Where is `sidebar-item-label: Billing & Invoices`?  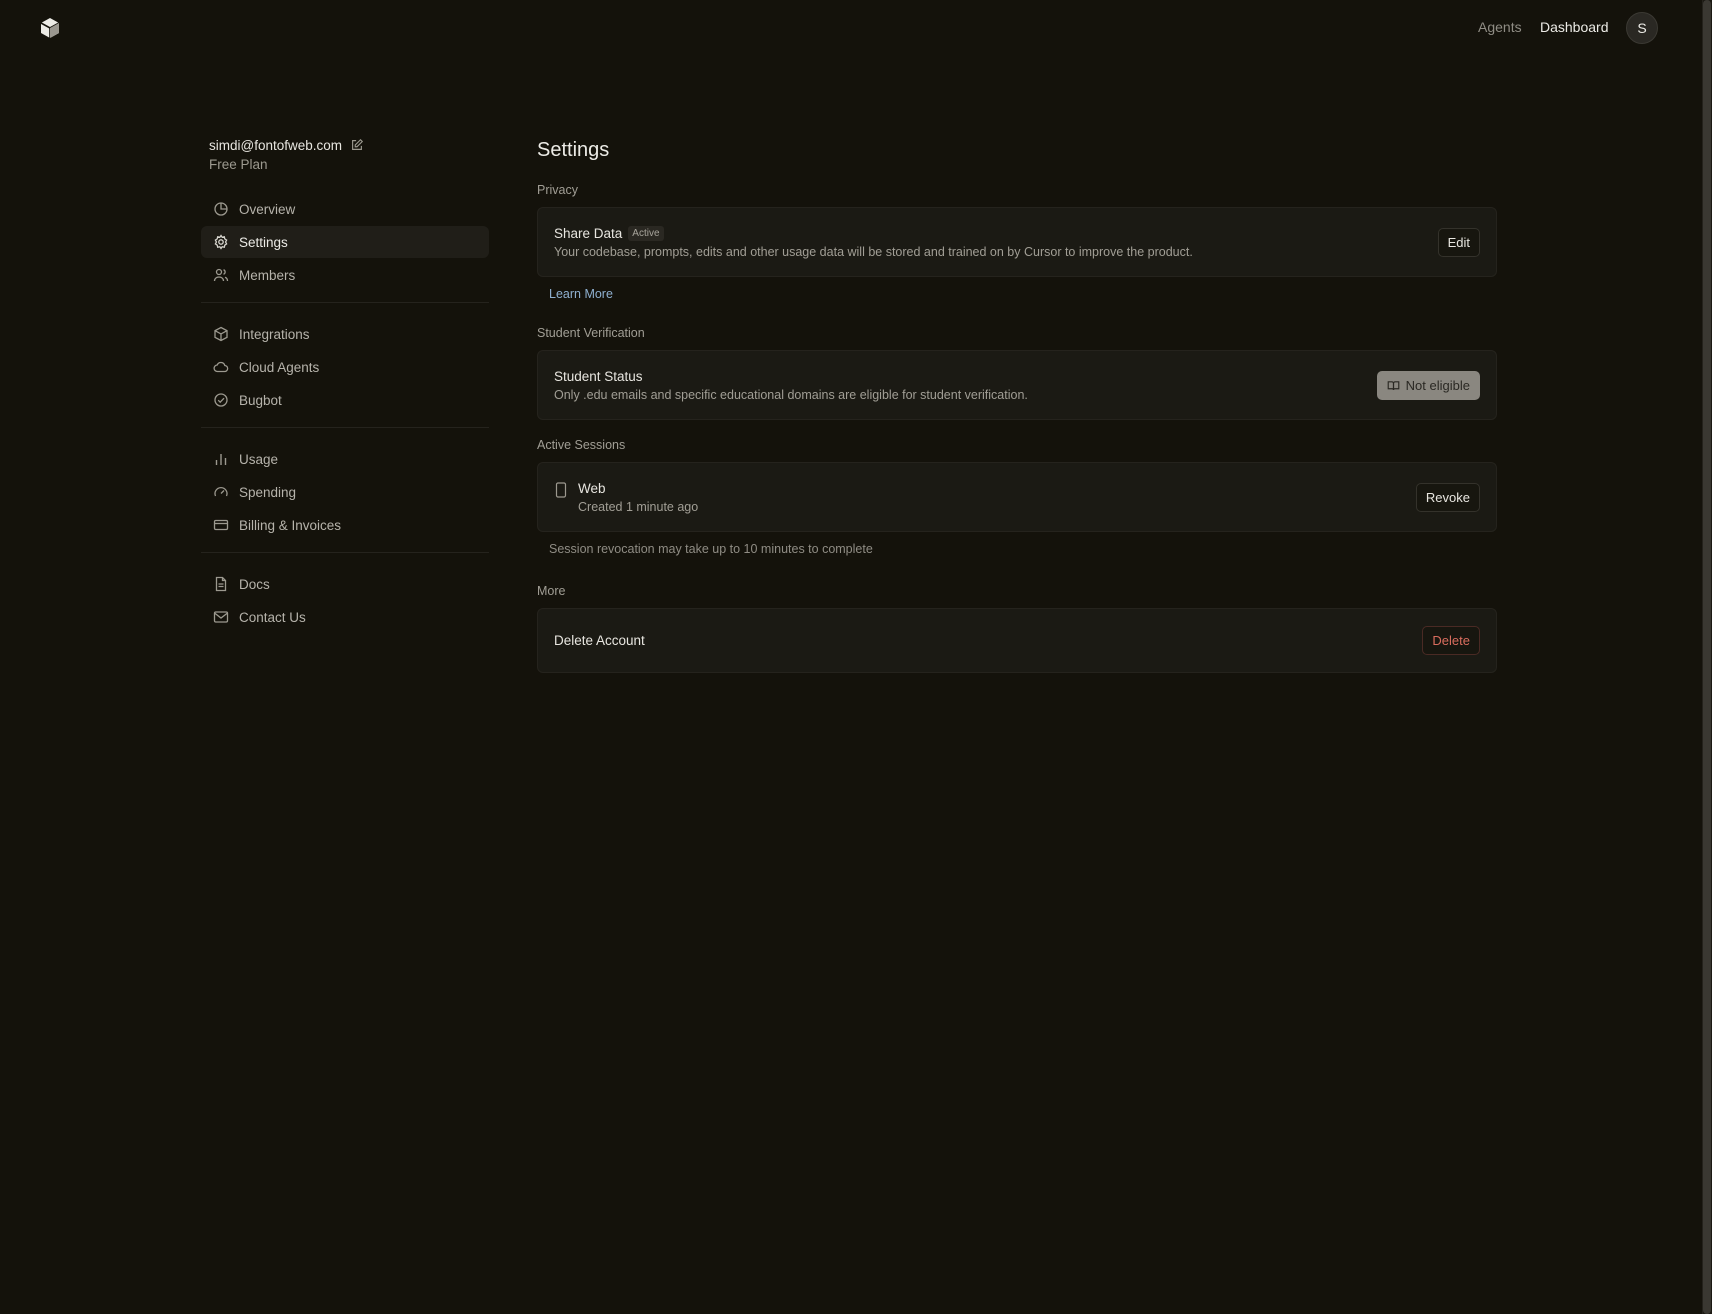
sidebar-item-label: Billing & Invoices is located at coordinates (290, 525).